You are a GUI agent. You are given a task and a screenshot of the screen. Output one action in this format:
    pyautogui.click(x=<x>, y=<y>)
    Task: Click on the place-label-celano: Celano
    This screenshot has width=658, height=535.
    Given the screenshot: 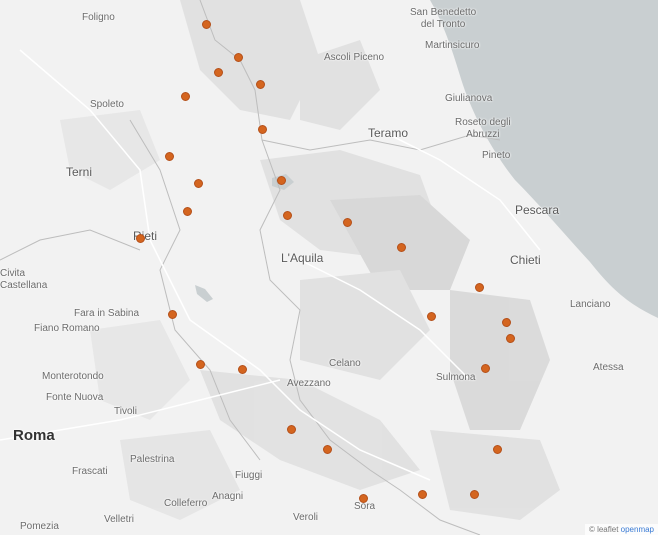 What is the action you would take?
    pyautogui.click(x=345, y=363)
    